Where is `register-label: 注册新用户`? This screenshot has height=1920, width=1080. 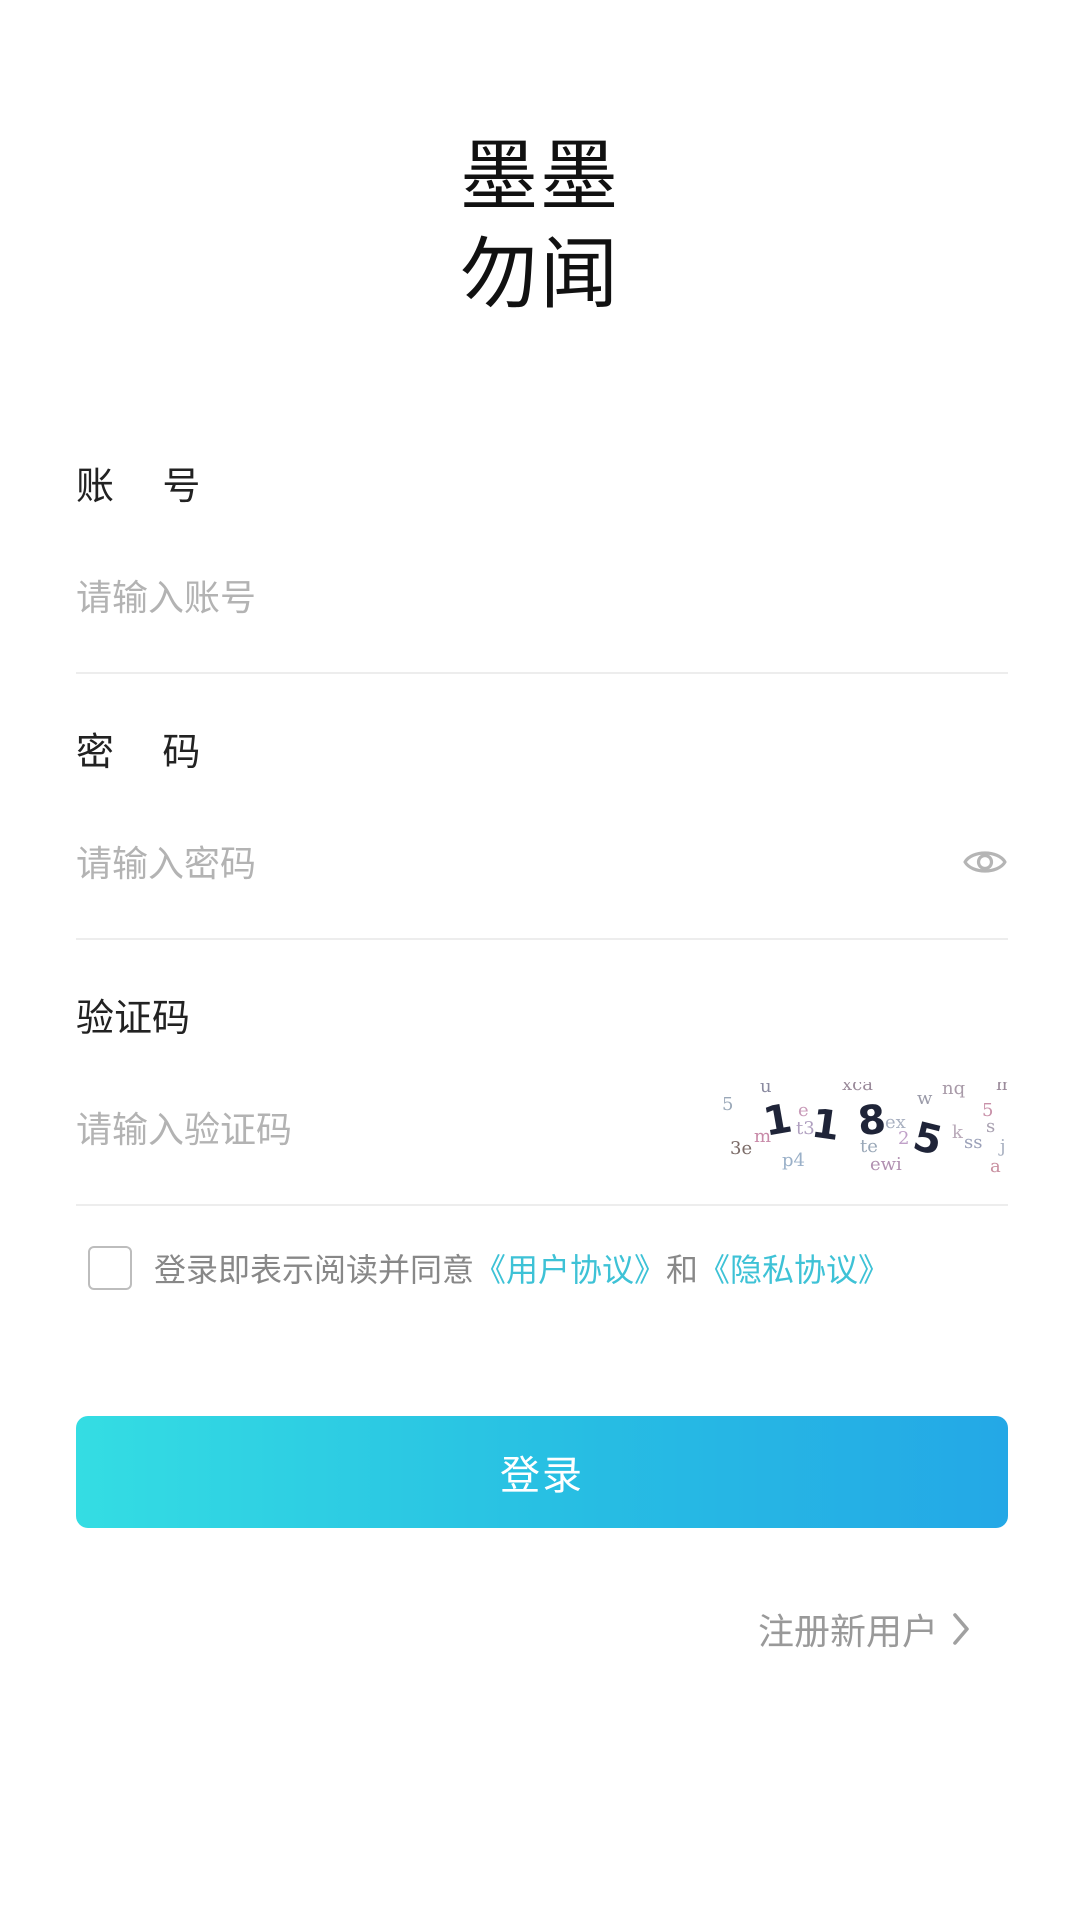
register-label: 注册新用户 is located at coordinates (847, 1632).